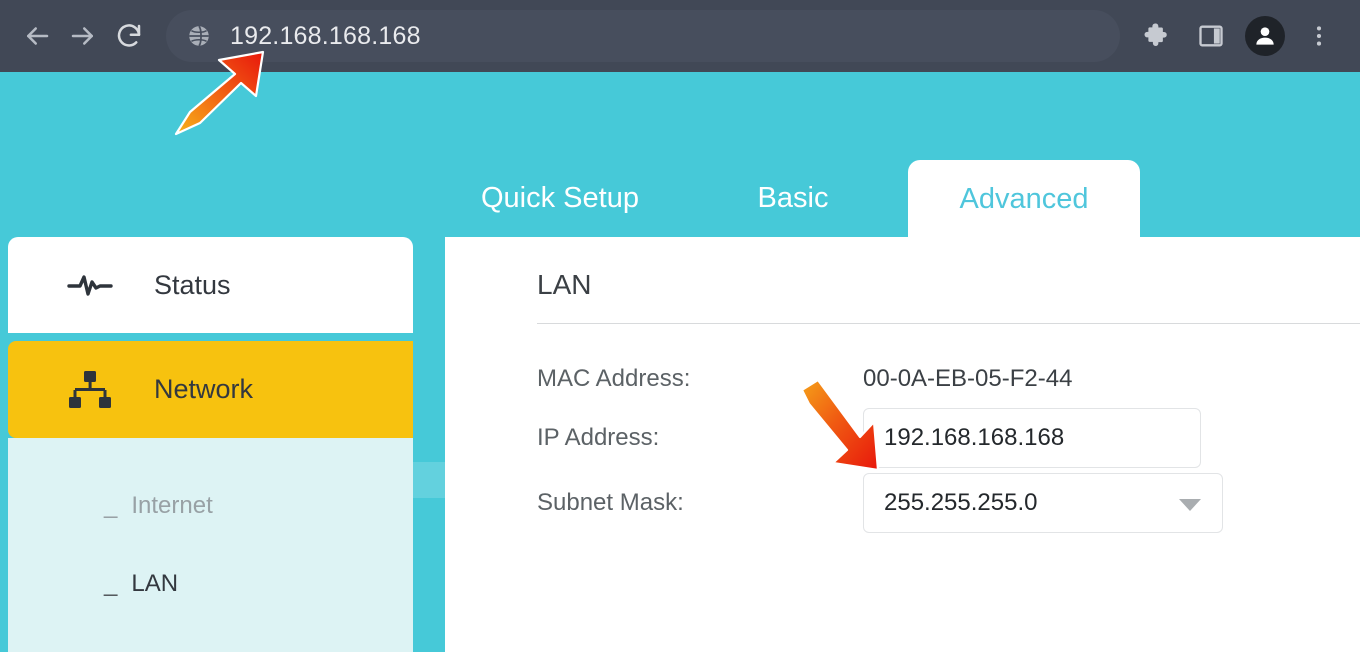 Image resolution: width=1360 pixels, height=652 pixels. I want to click on side-panel-icon, so click(1211, 36).